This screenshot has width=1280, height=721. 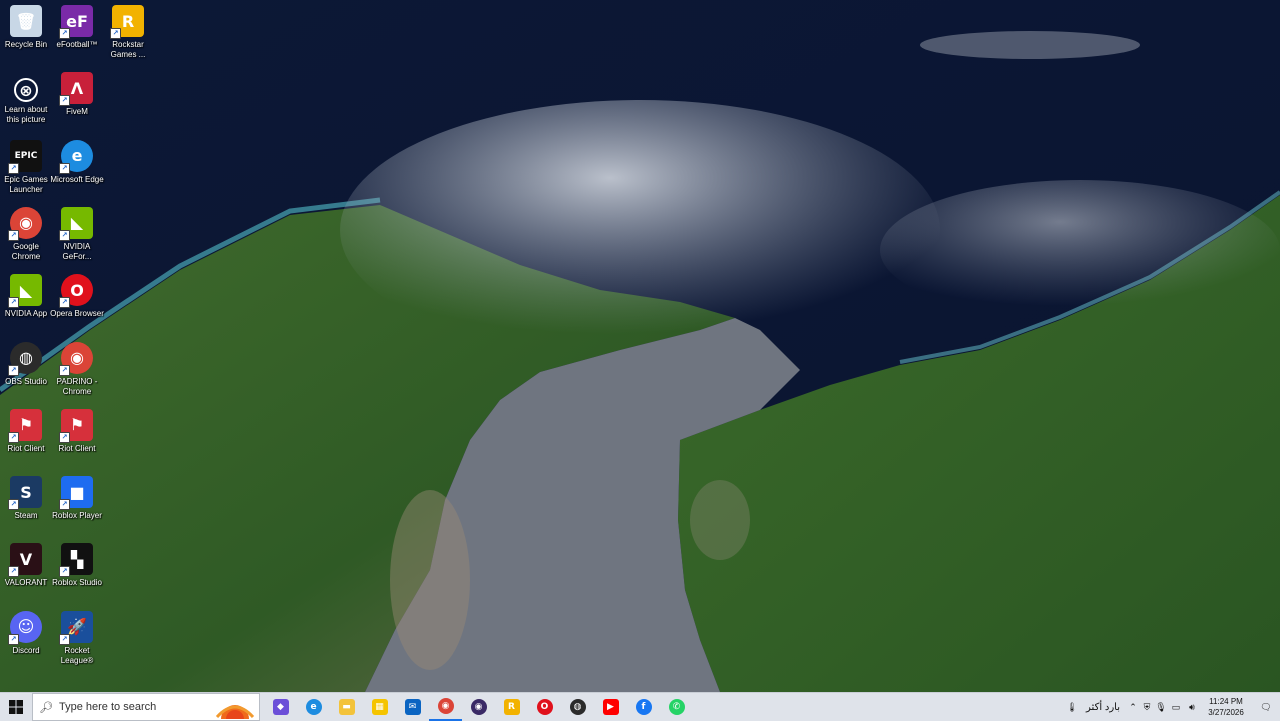 I want to click on weather-text: بارد أكثر, so click(x=1103, y=707).